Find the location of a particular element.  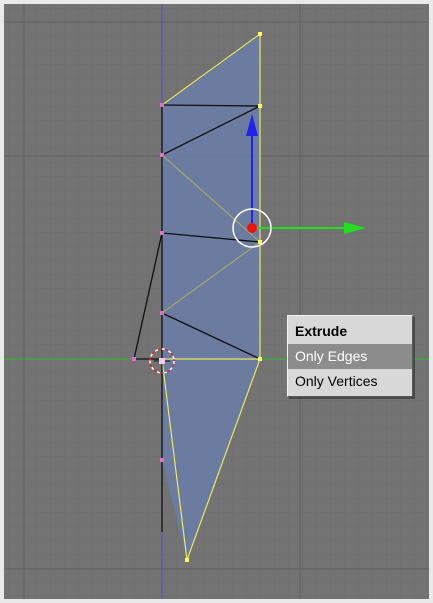

menu-item-only-vertices: Only Vertices is located at coordinates (350, 381).